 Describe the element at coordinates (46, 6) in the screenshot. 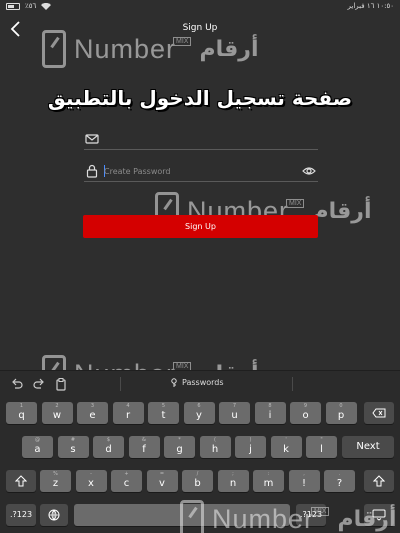

I see `wifi-icon` at that location.